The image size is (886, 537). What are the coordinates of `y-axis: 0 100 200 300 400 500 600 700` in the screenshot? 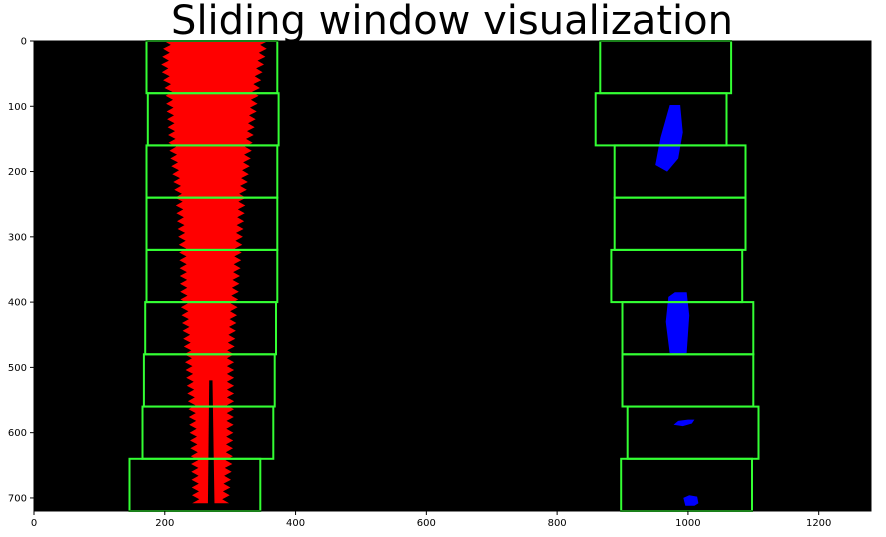 It's located at (21, 270).